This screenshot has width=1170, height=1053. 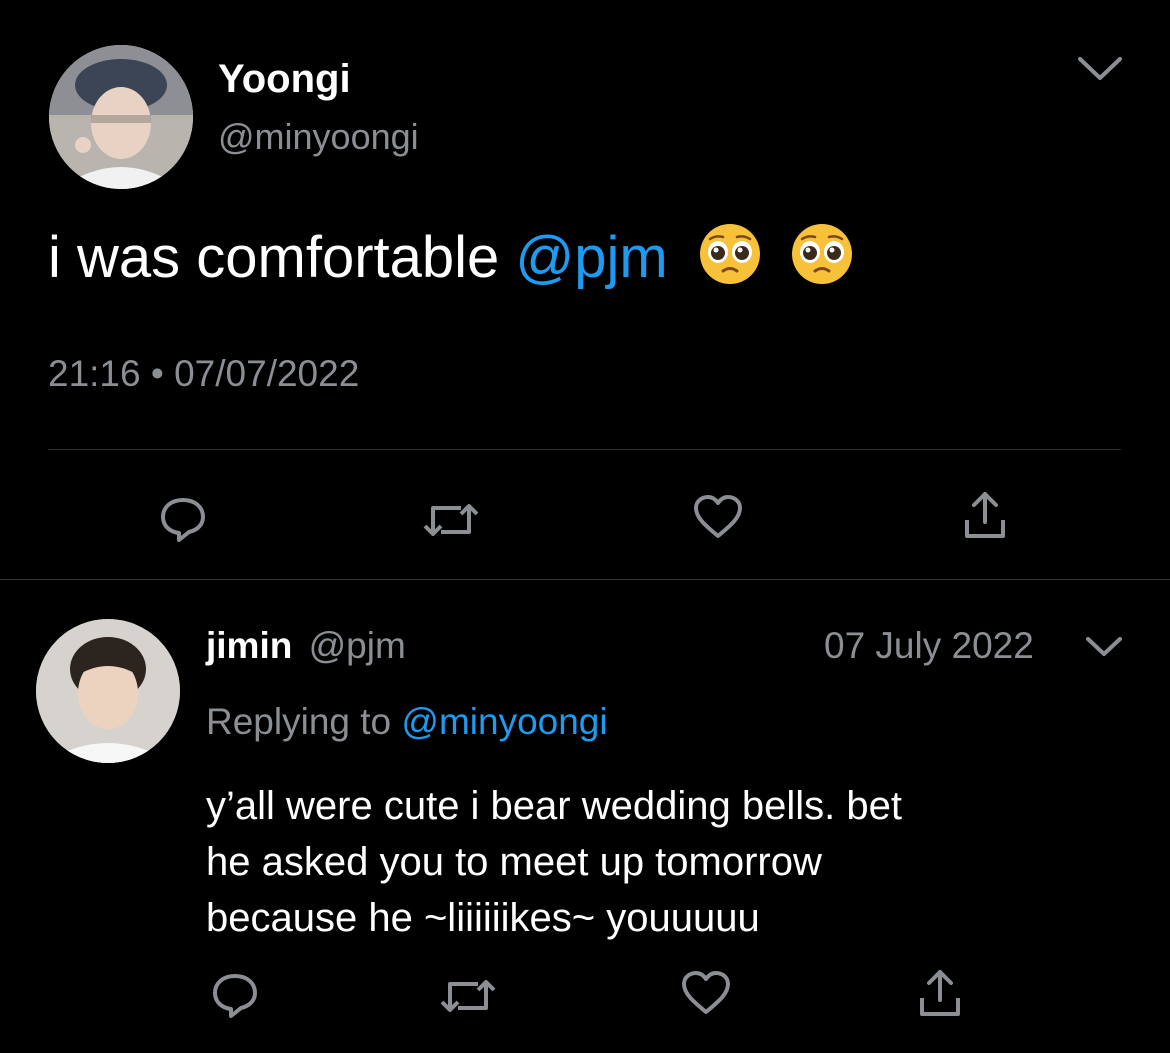 I want to click on author-name: Yoongi, so click(x=284, y=79).